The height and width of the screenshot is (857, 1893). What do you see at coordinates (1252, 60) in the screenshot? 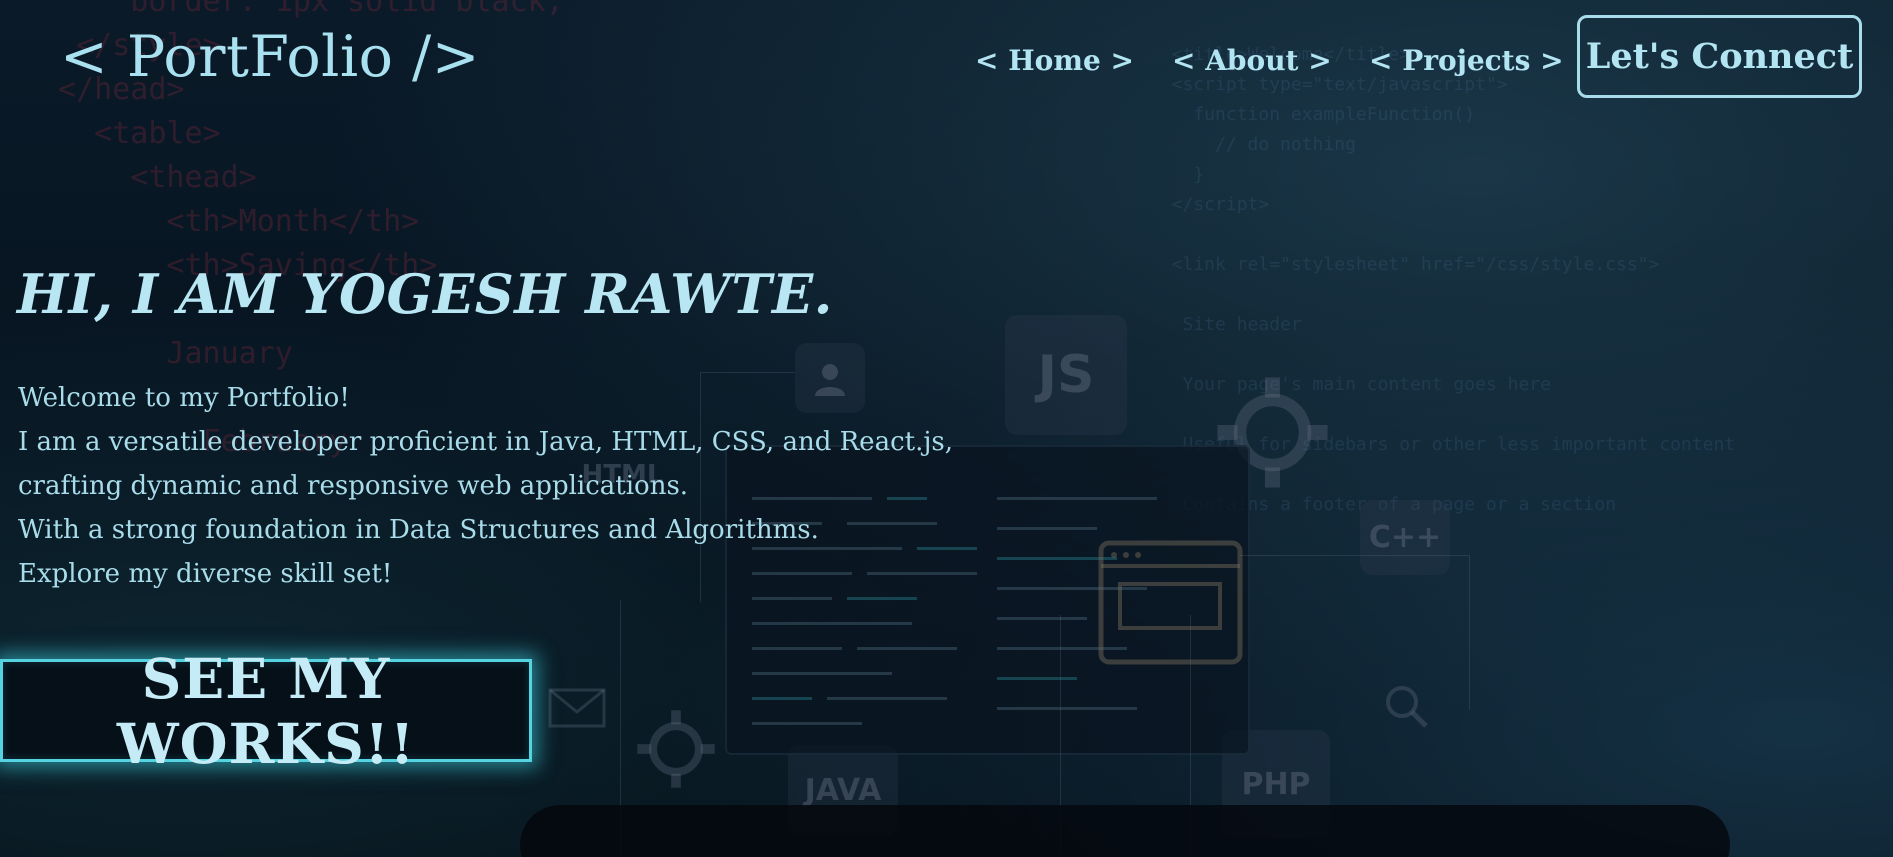
I see `nav-about: < About >` at bounding box center [1252, 60].